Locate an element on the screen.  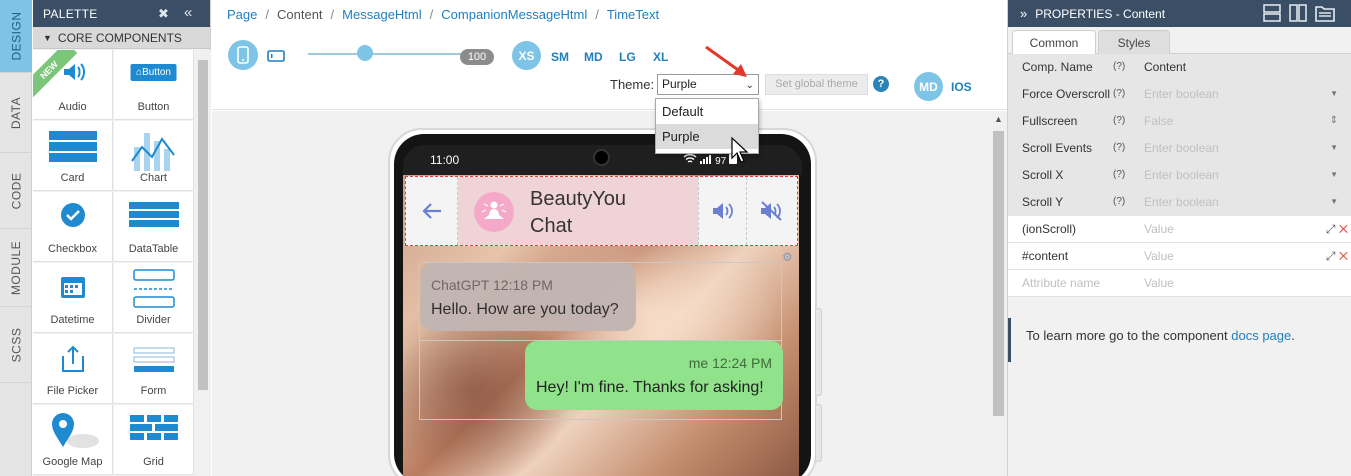
palette-item-checkbox: Checkbox is located at coordinates (73, 227).